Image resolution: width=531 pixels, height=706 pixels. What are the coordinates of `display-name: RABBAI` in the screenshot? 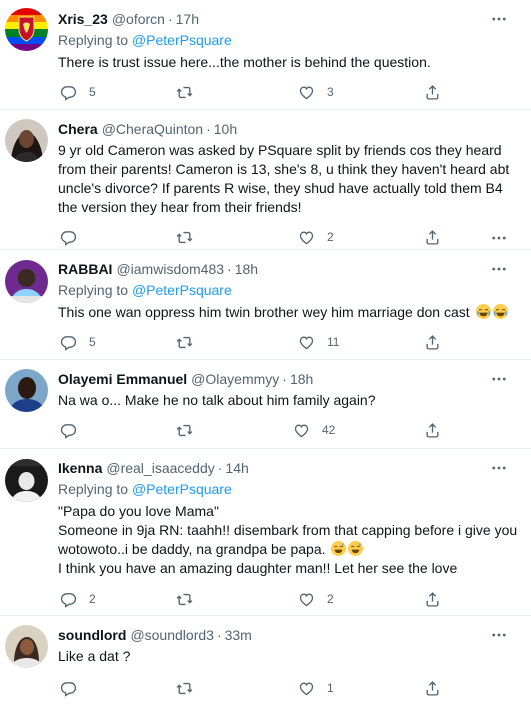 It's located at (85, 269).